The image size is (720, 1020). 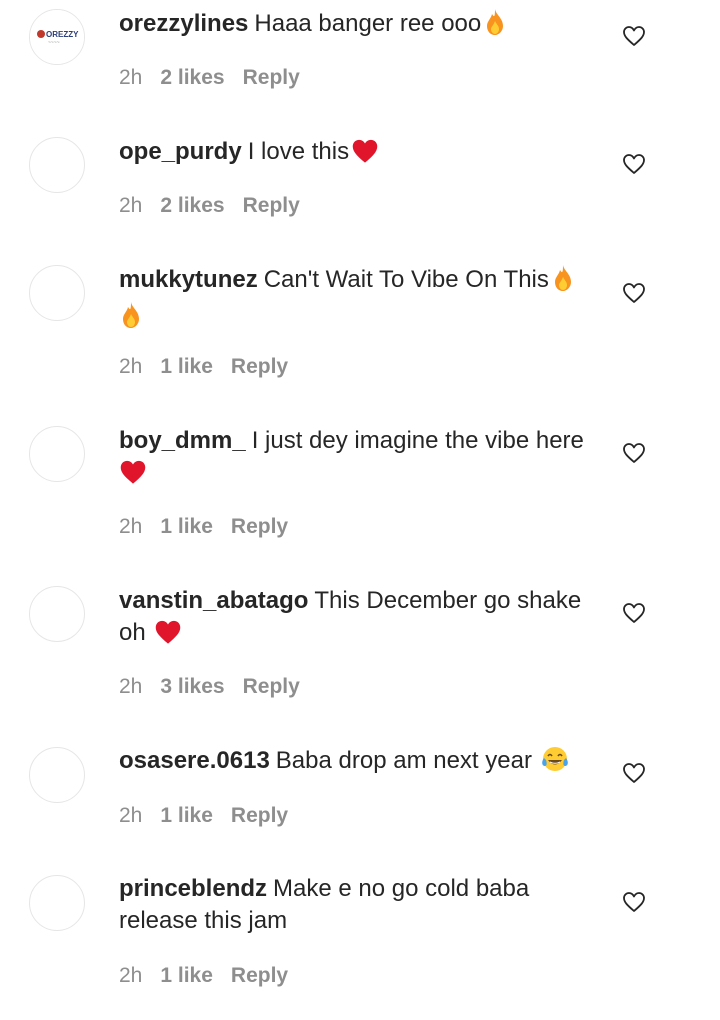 I want to click on likes-count: 3 likes, so click(x=192, y=687).